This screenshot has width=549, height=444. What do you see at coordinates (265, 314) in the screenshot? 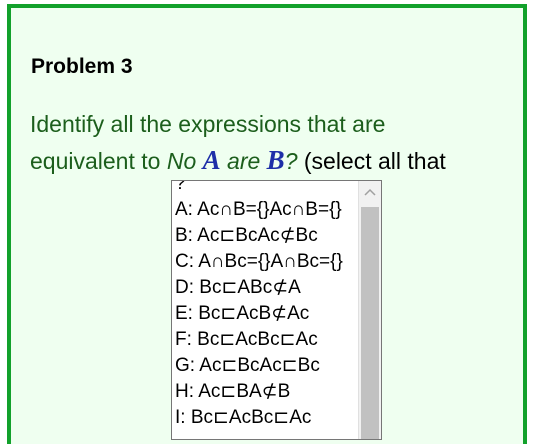
I see `answer-option-e: E: Bc⊏AcB⊄Ac` at bounding box center [265, 314].